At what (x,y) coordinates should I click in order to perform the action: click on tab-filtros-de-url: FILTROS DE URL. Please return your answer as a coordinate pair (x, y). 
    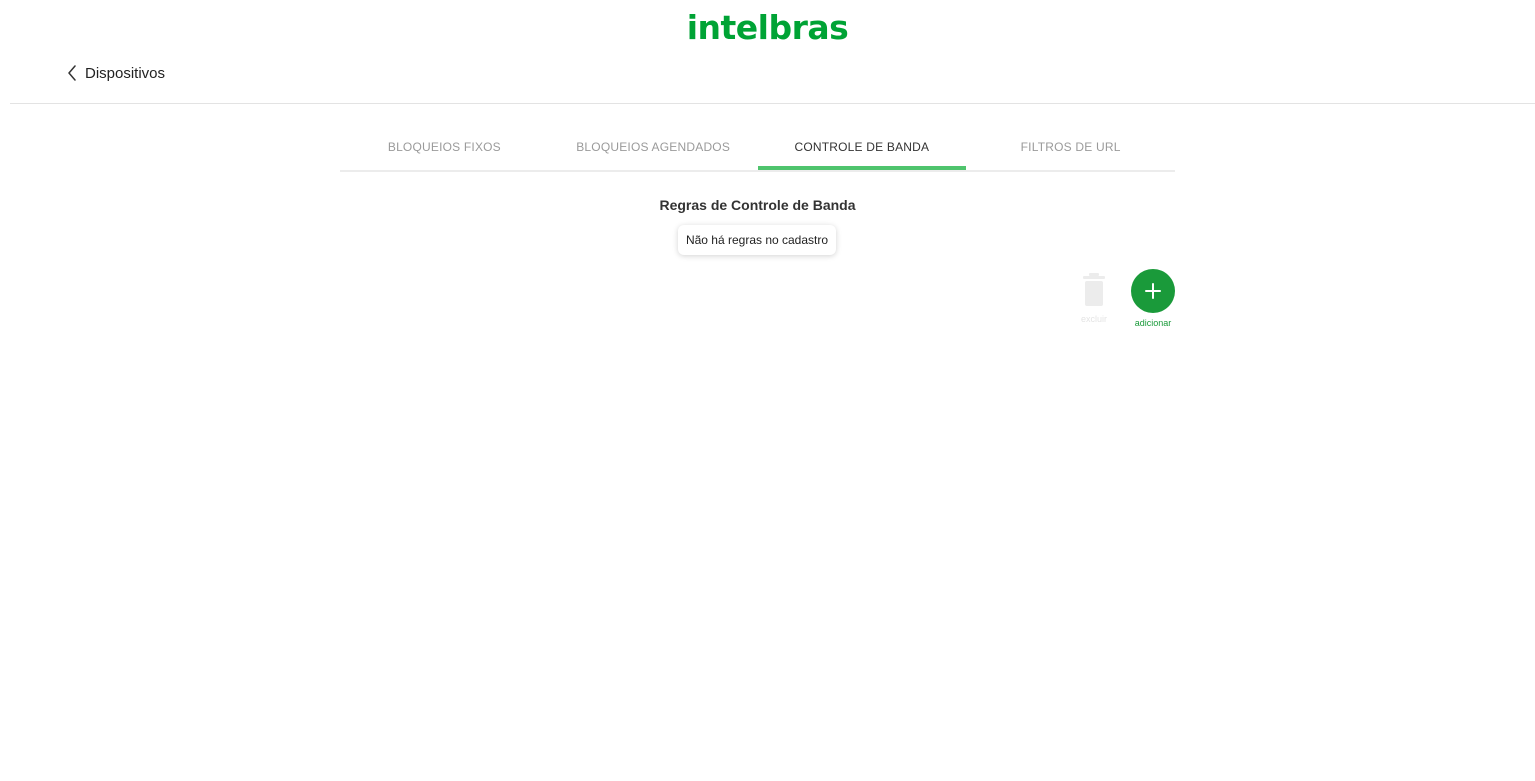
    Looking at the image, I should click on (1070, 147).